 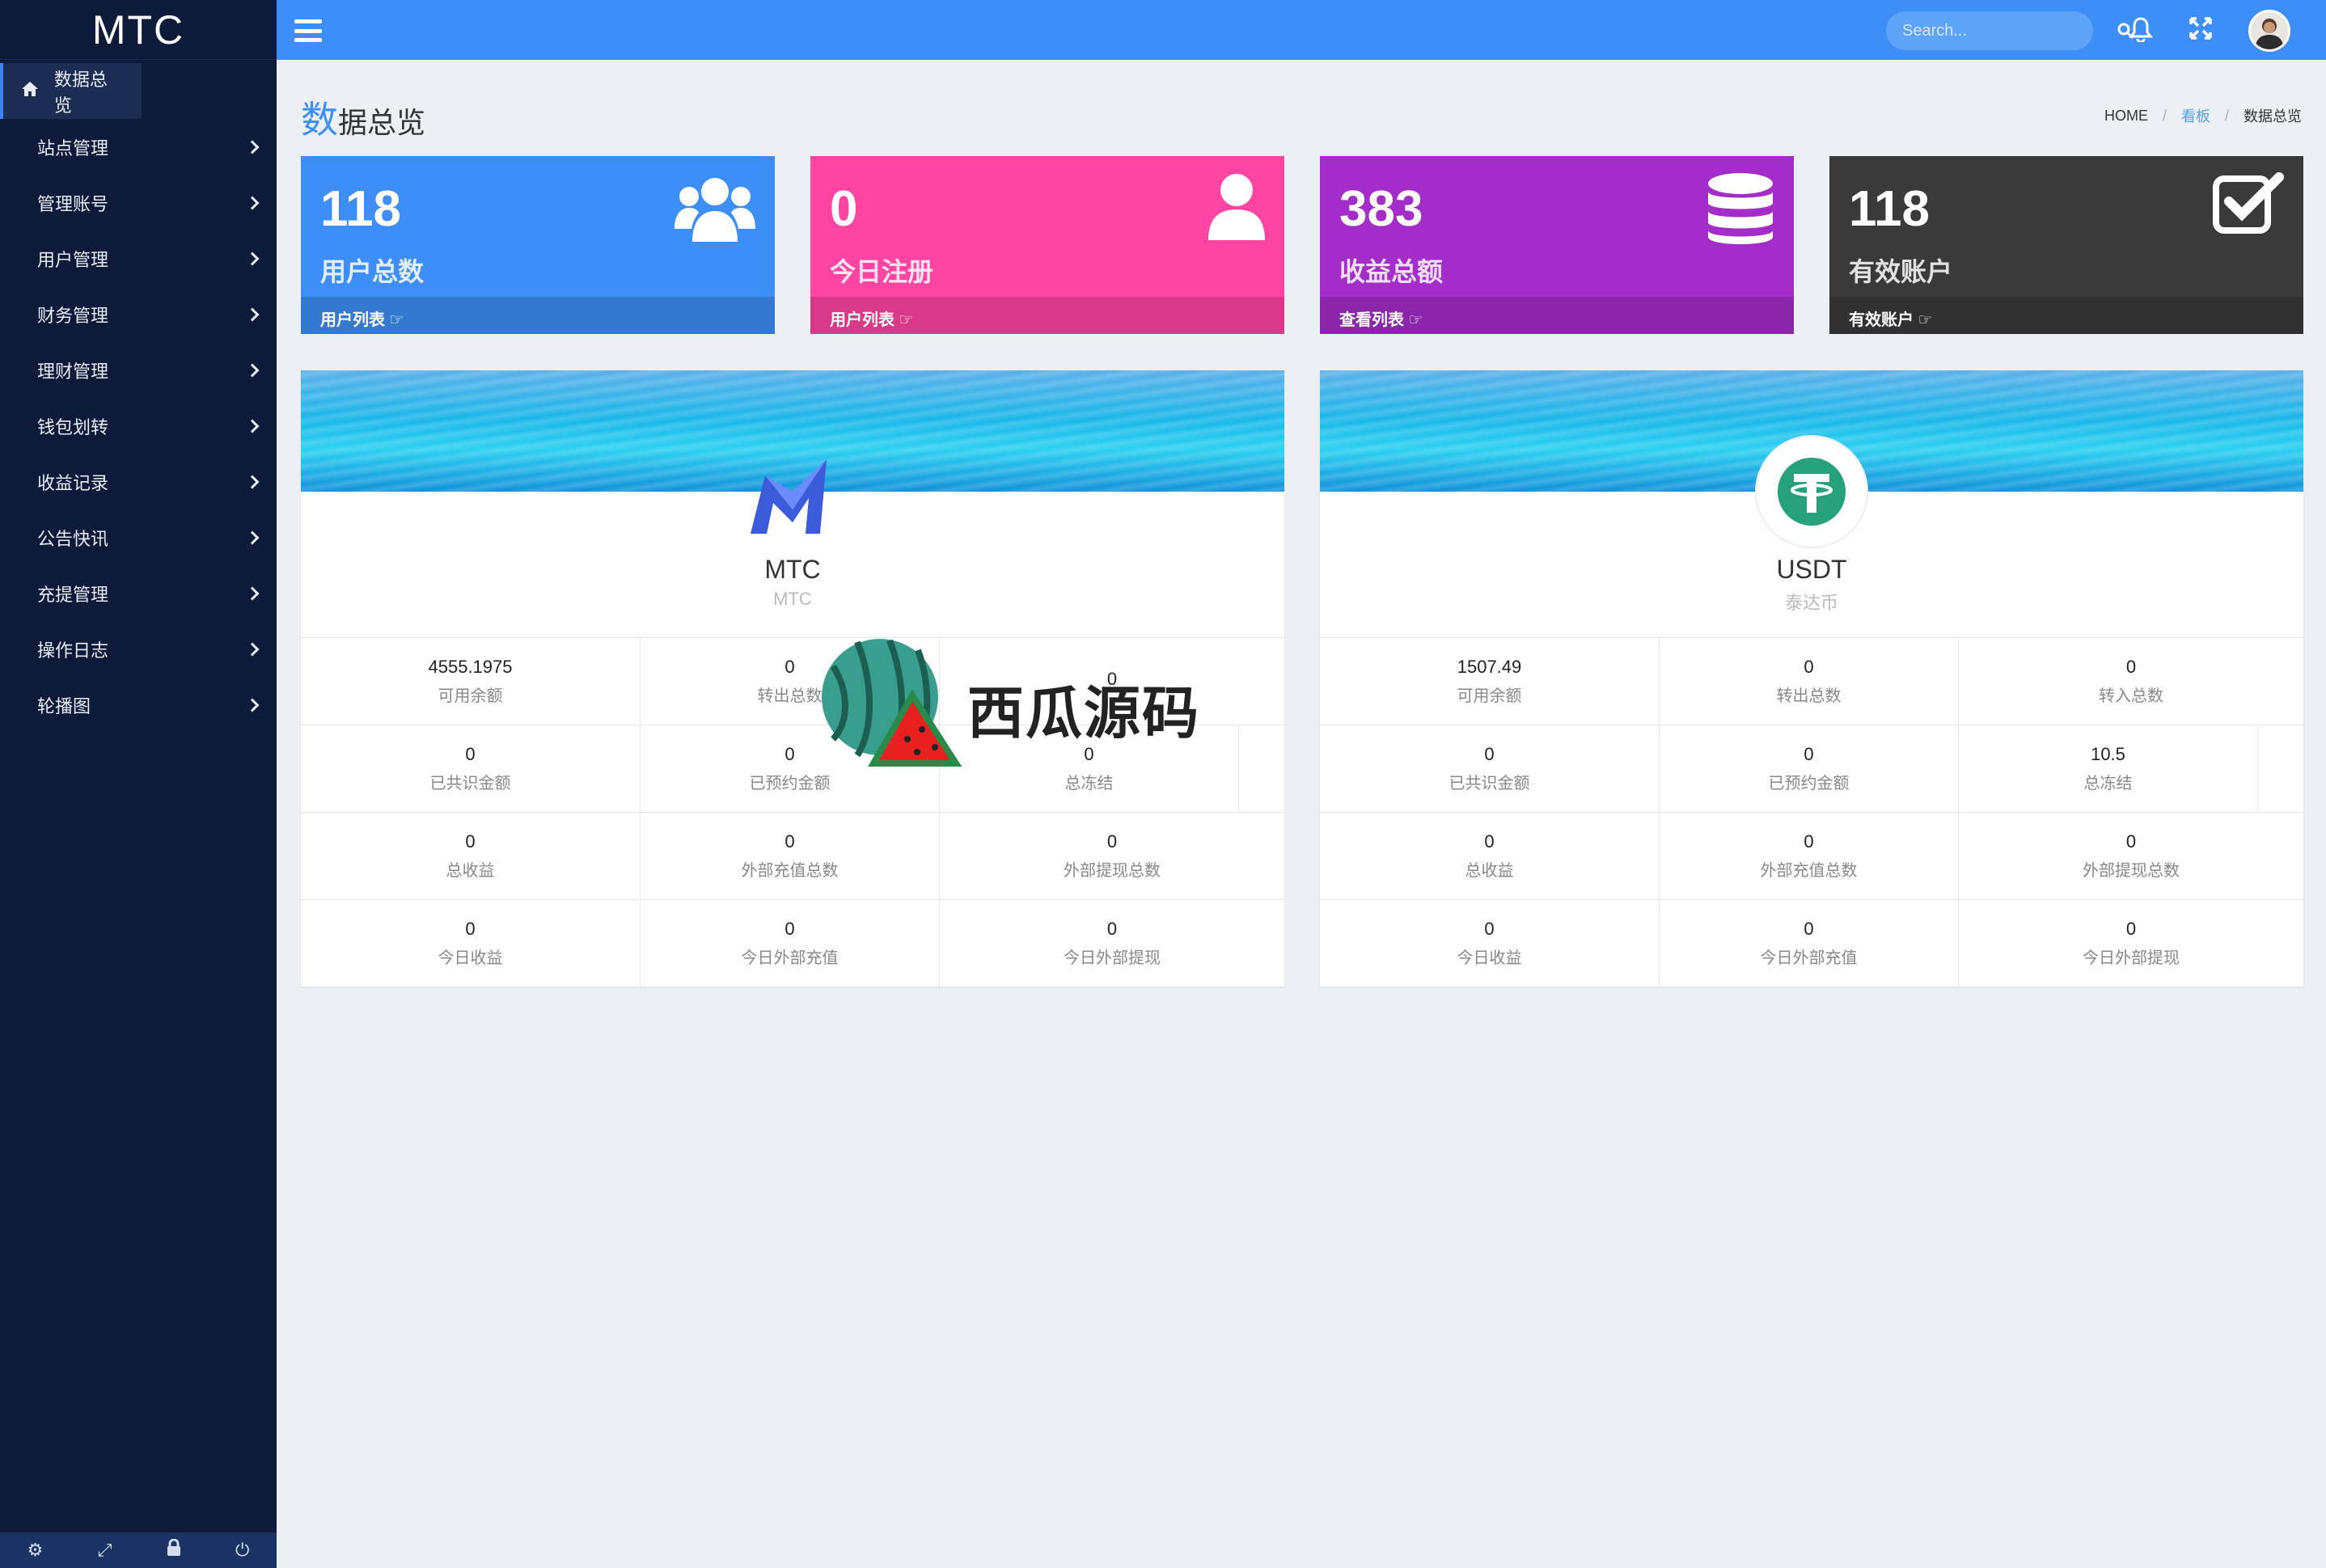 What do you see at coordinates (138, 314) in the screenshot?
I see `sidebar-item-finance: 财务管理` at bounding box center [138, 314].